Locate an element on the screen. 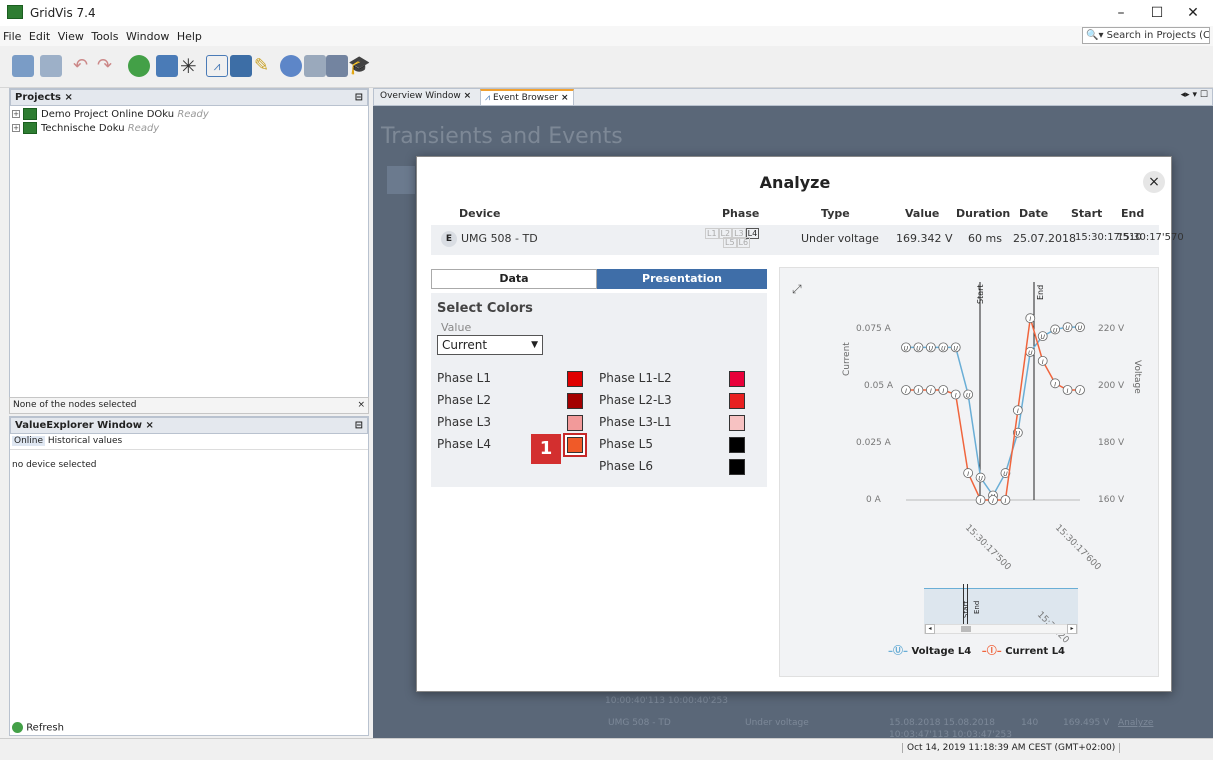 This screenshot has height=760, width=1213. navigator-scrollbar: ◂ ▸ is located at coordinates (1001, 629).